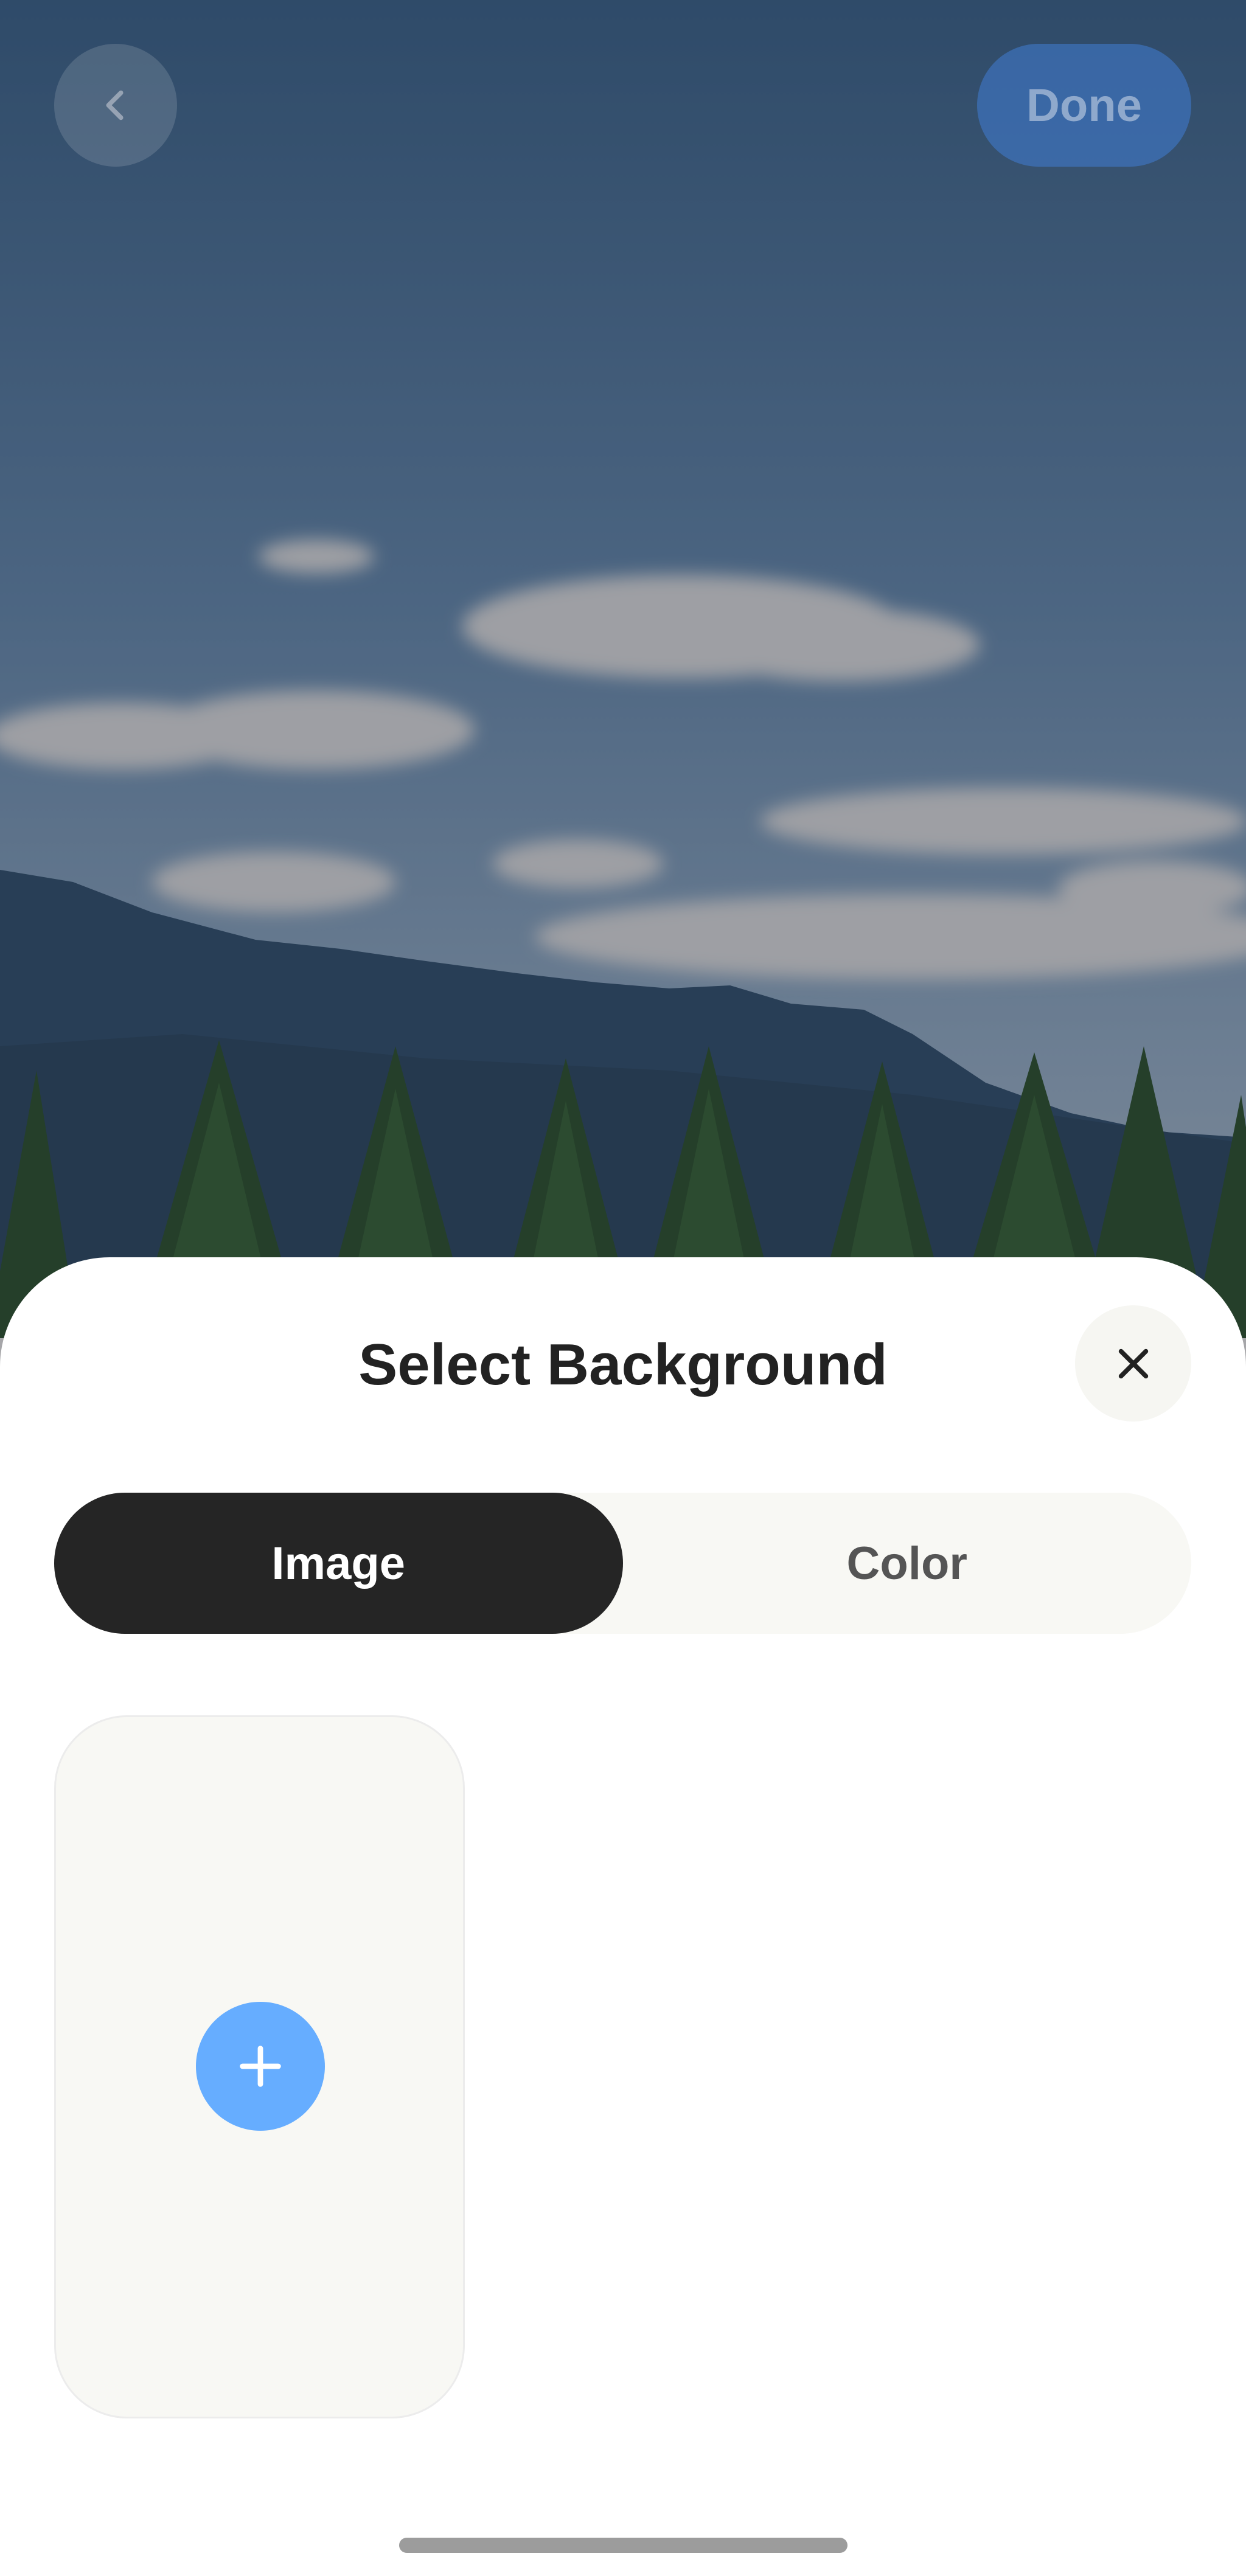 The image size is (1246, 2576). What do you see at coordinates (1084, 105) in the screenshot?
I see `done-button: Done` at bounding box center [1084, 105].